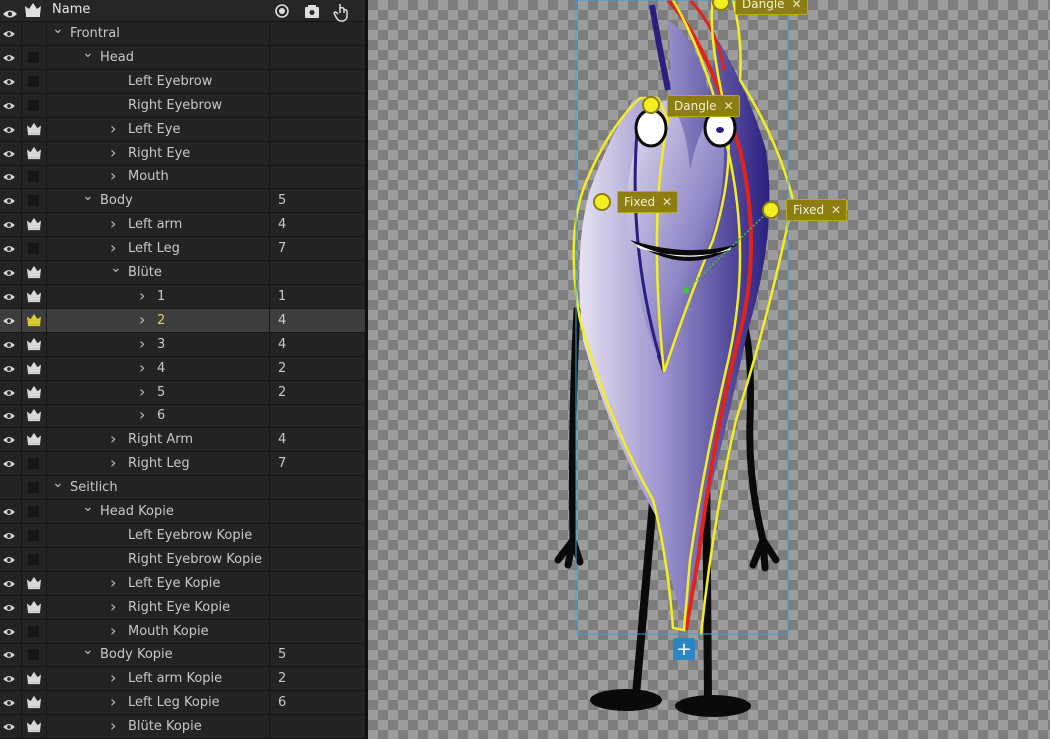 The height and width of the screenshot is (739, 1050). I want to click on layer-row: ⌄ Head Kopie, so click(182, 511).